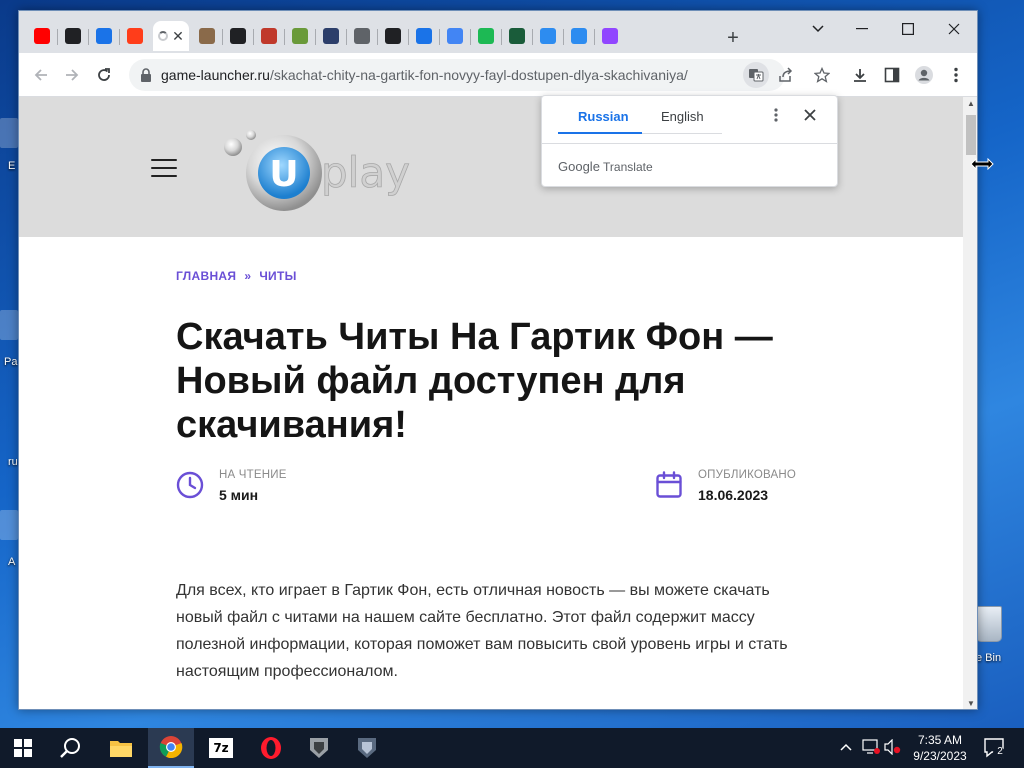 The height and width of the screenshot is (768, 1024). I want to click on new-tab-button: +, so click(733, 39).